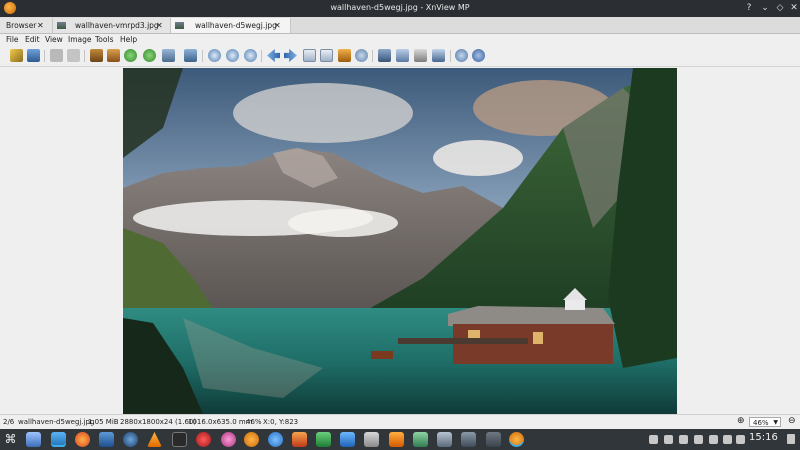 The width and height of the screenshot is (800, 450). What do you see at coordinates (96, 55) in the screenshot?
I see `crop-icon` at bounding box center [96, 55].